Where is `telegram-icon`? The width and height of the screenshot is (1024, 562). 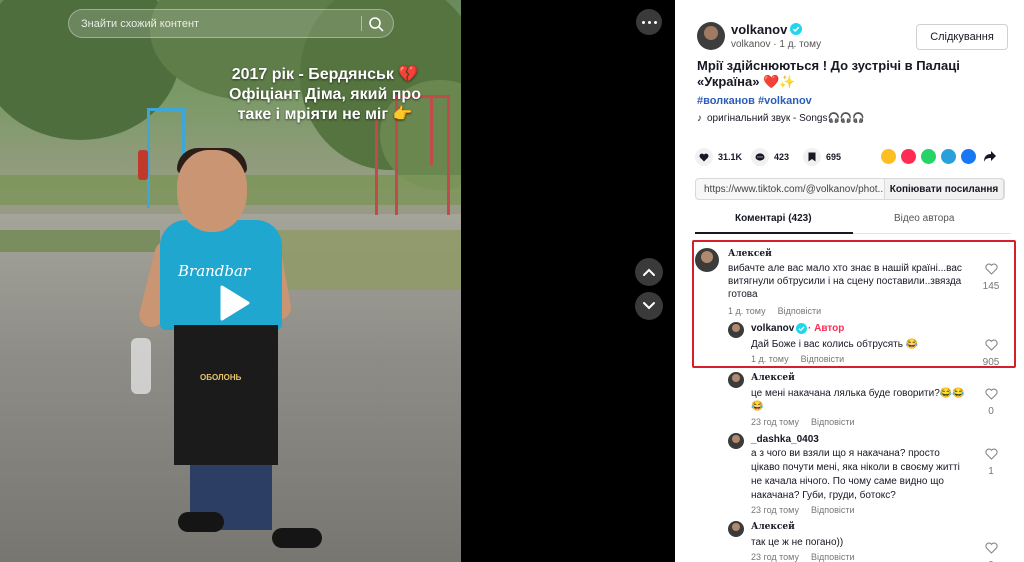 telegram-icon is located at coordinates (948, 156).